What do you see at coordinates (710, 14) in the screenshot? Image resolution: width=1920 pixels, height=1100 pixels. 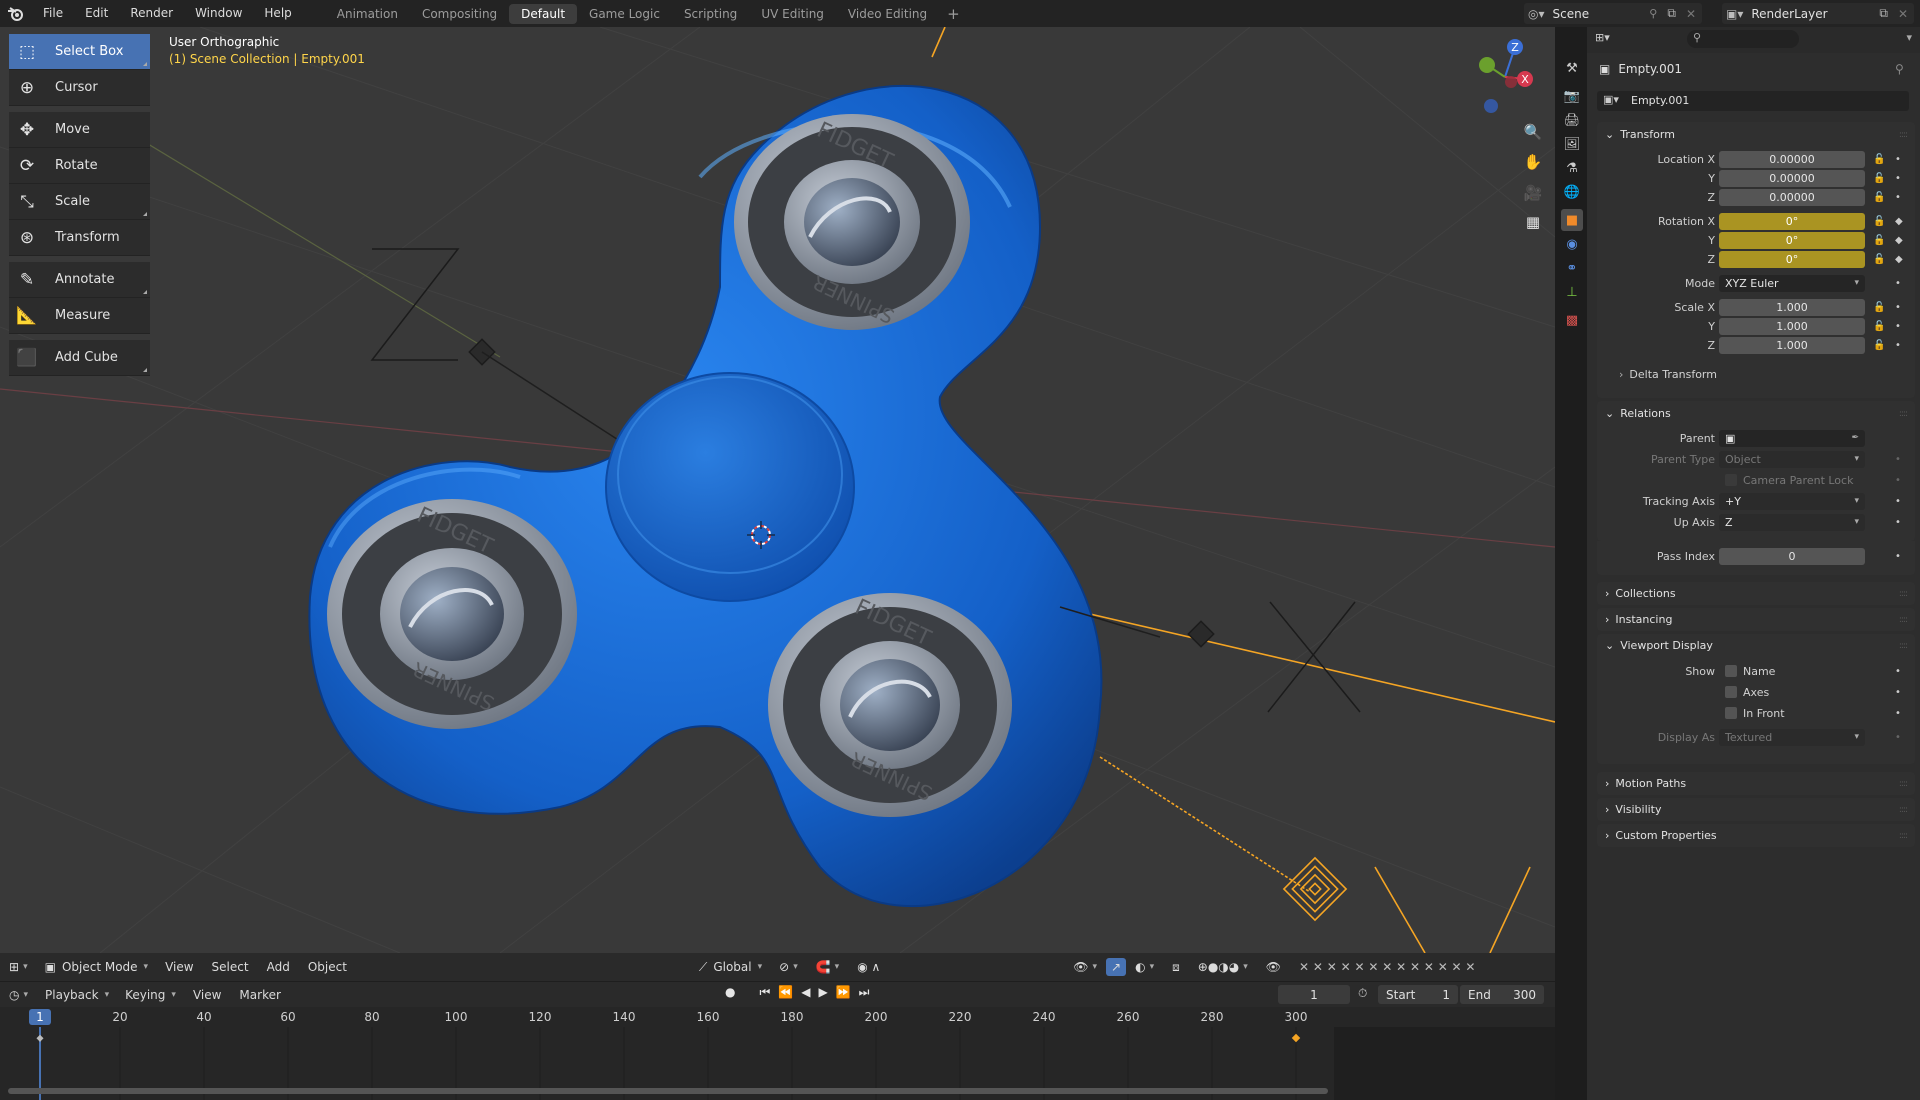 I see `tab-scripting: Scripting` at bounding box center [710, 14].